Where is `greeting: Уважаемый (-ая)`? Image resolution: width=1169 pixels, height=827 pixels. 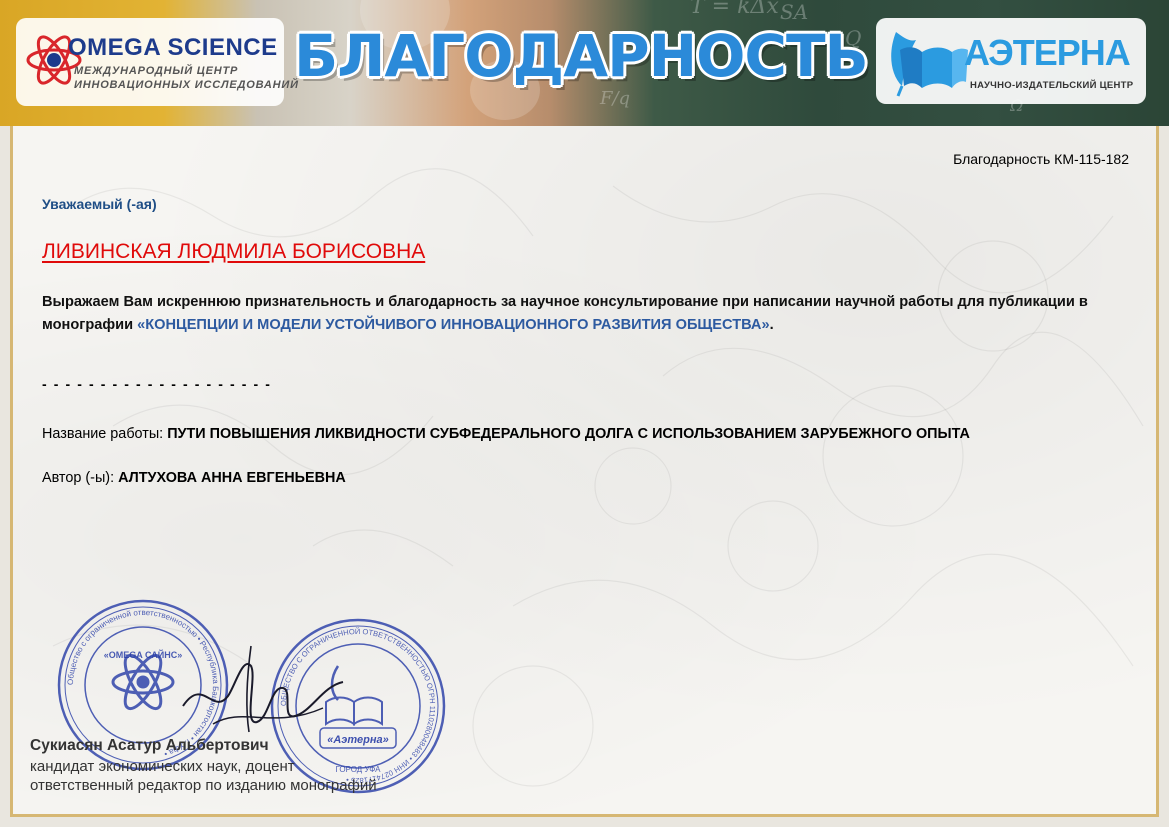
greeting: Уважаемый (-ая) is located at coordinates (99, 204).